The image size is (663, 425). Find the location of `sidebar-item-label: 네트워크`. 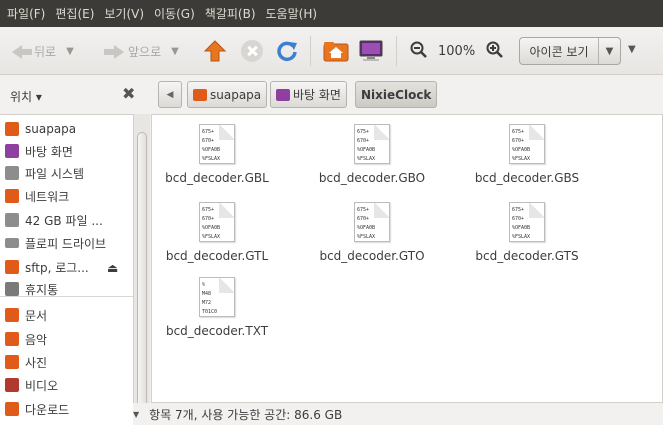

sidebar-item-label: 네트워크 is located at coordinates (47, 196).